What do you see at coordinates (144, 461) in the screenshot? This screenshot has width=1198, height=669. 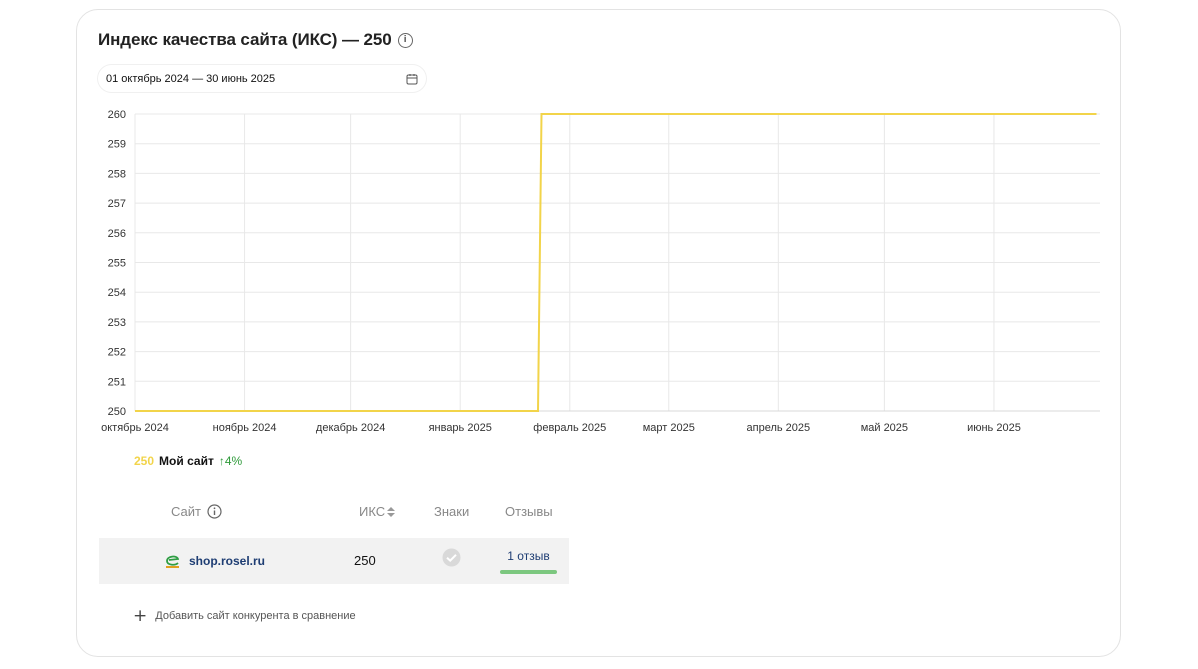 I see `legend-value: 250` at bounding box center [144, 461].